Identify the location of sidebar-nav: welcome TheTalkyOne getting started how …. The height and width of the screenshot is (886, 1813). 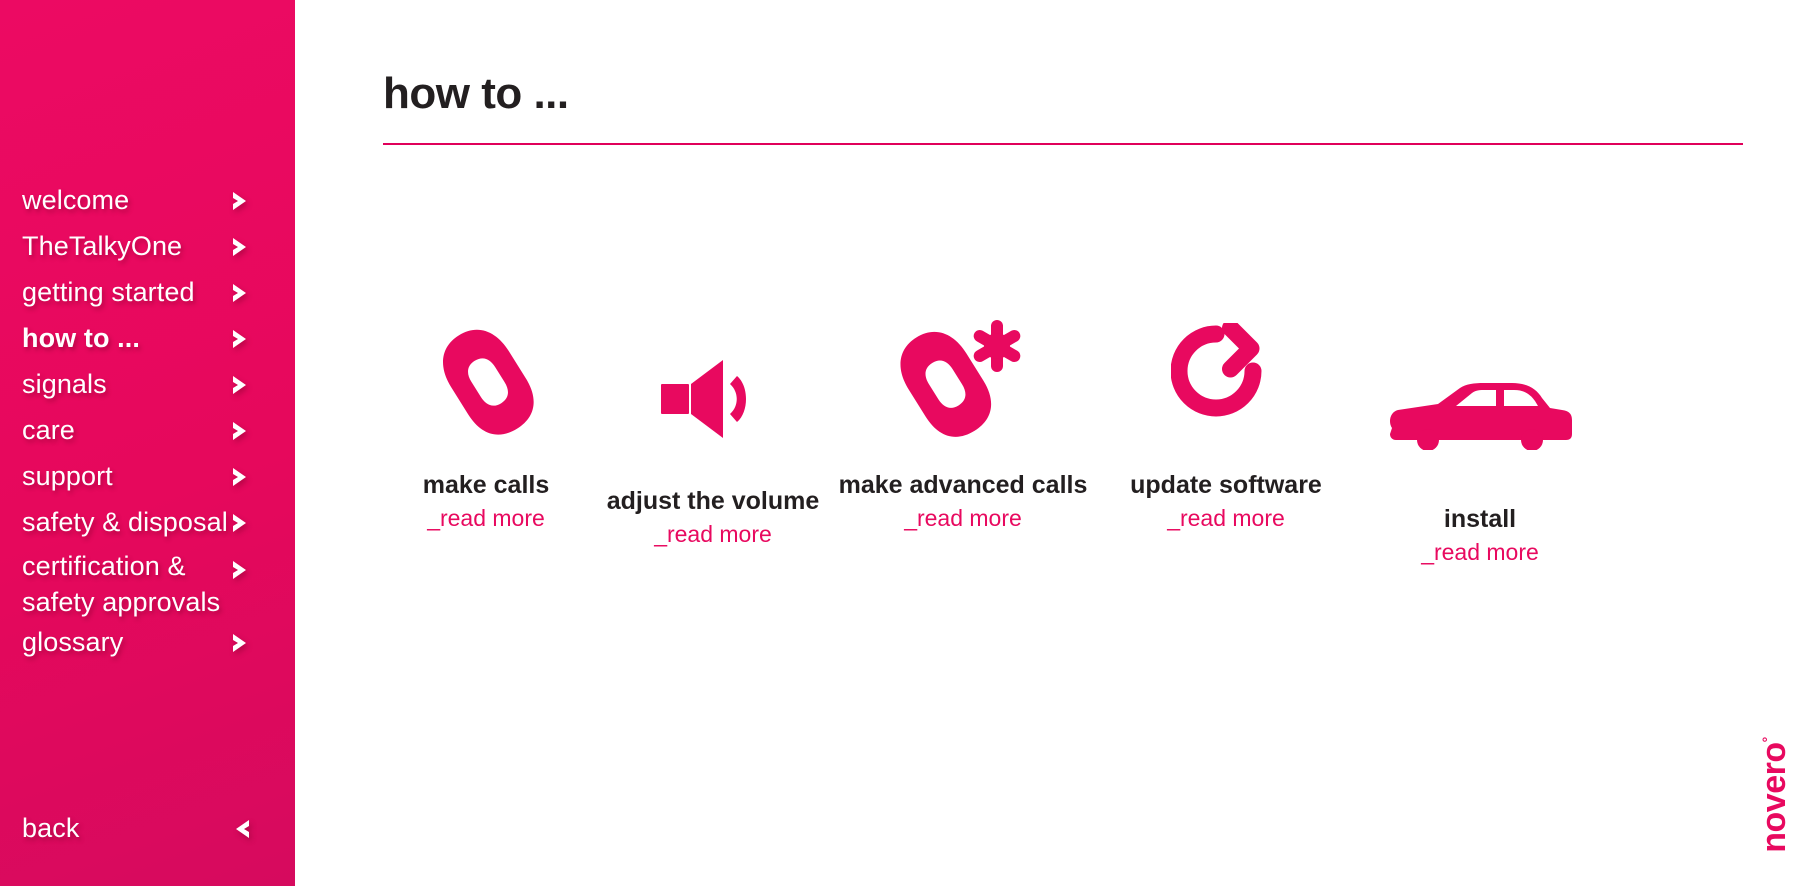
(147, 422).